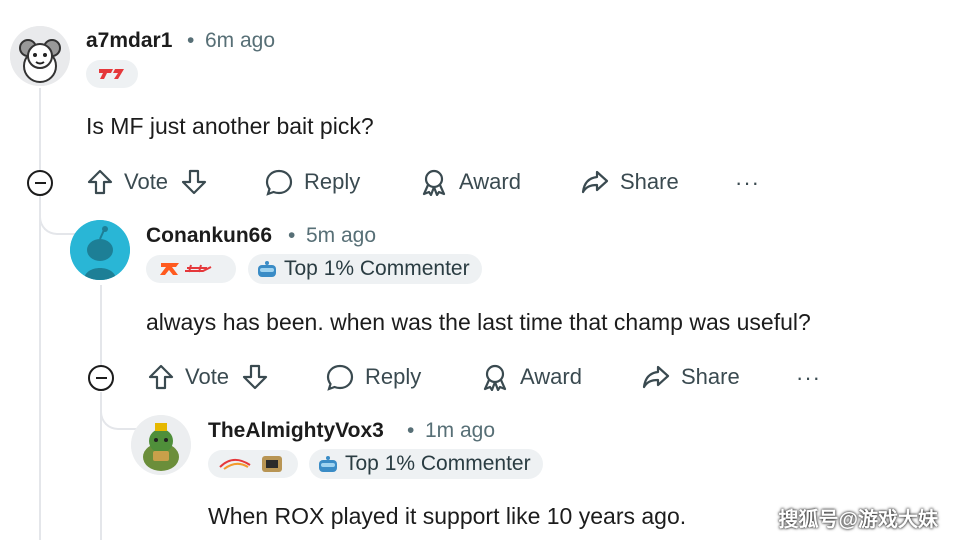 This screenshot has height=540, width=960. I want to click on username: TheAlmightyVox3, so click(296, 431).